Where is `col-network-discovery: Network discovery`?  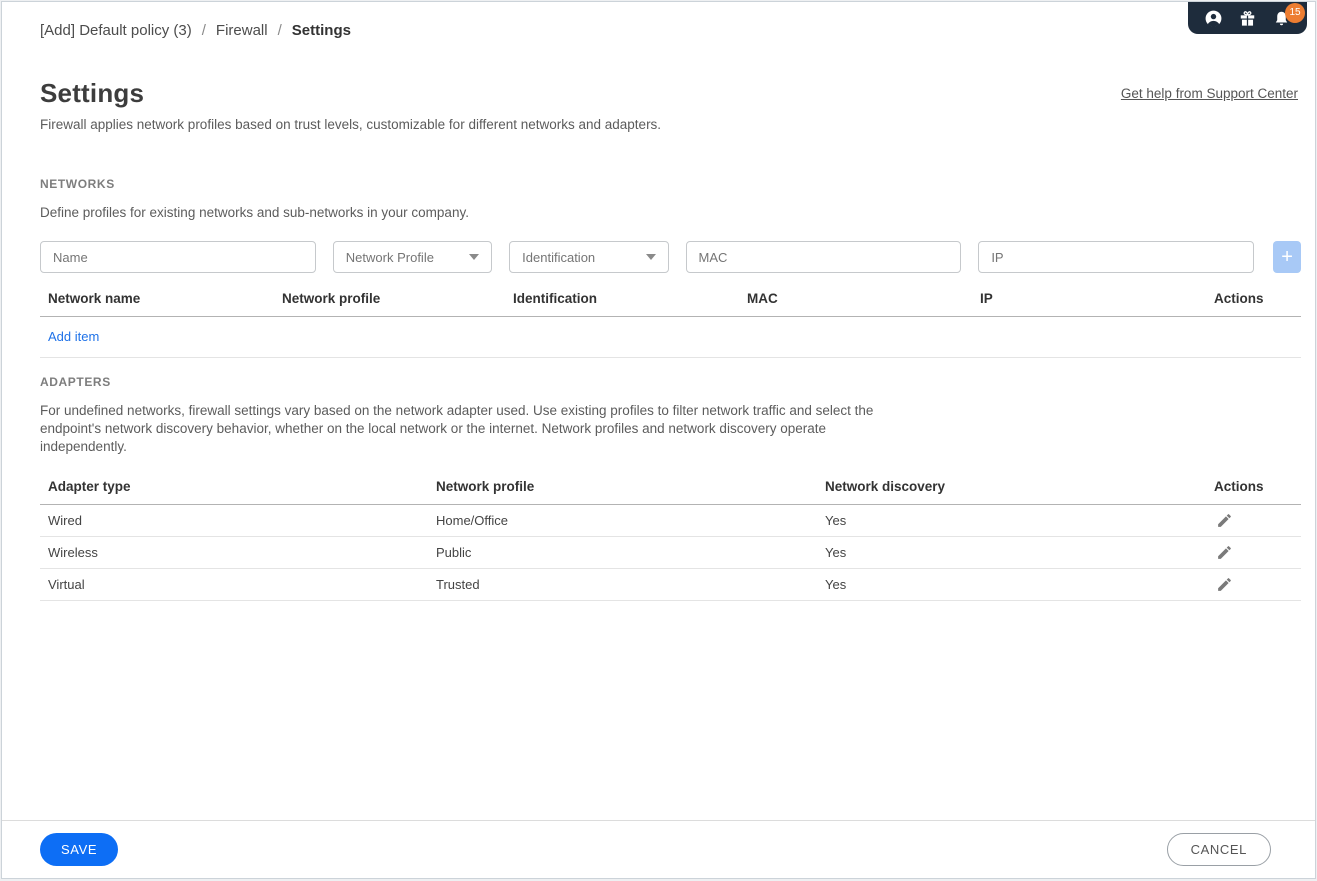
col-network-discovery: Network discovery is located at coordinates (885, 486).